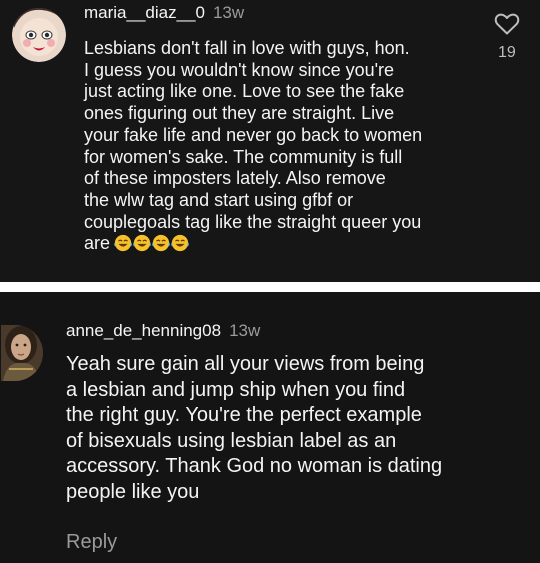 This screenshot has width=540, height=563. I want to click on emoji-group, so click(152, 246).